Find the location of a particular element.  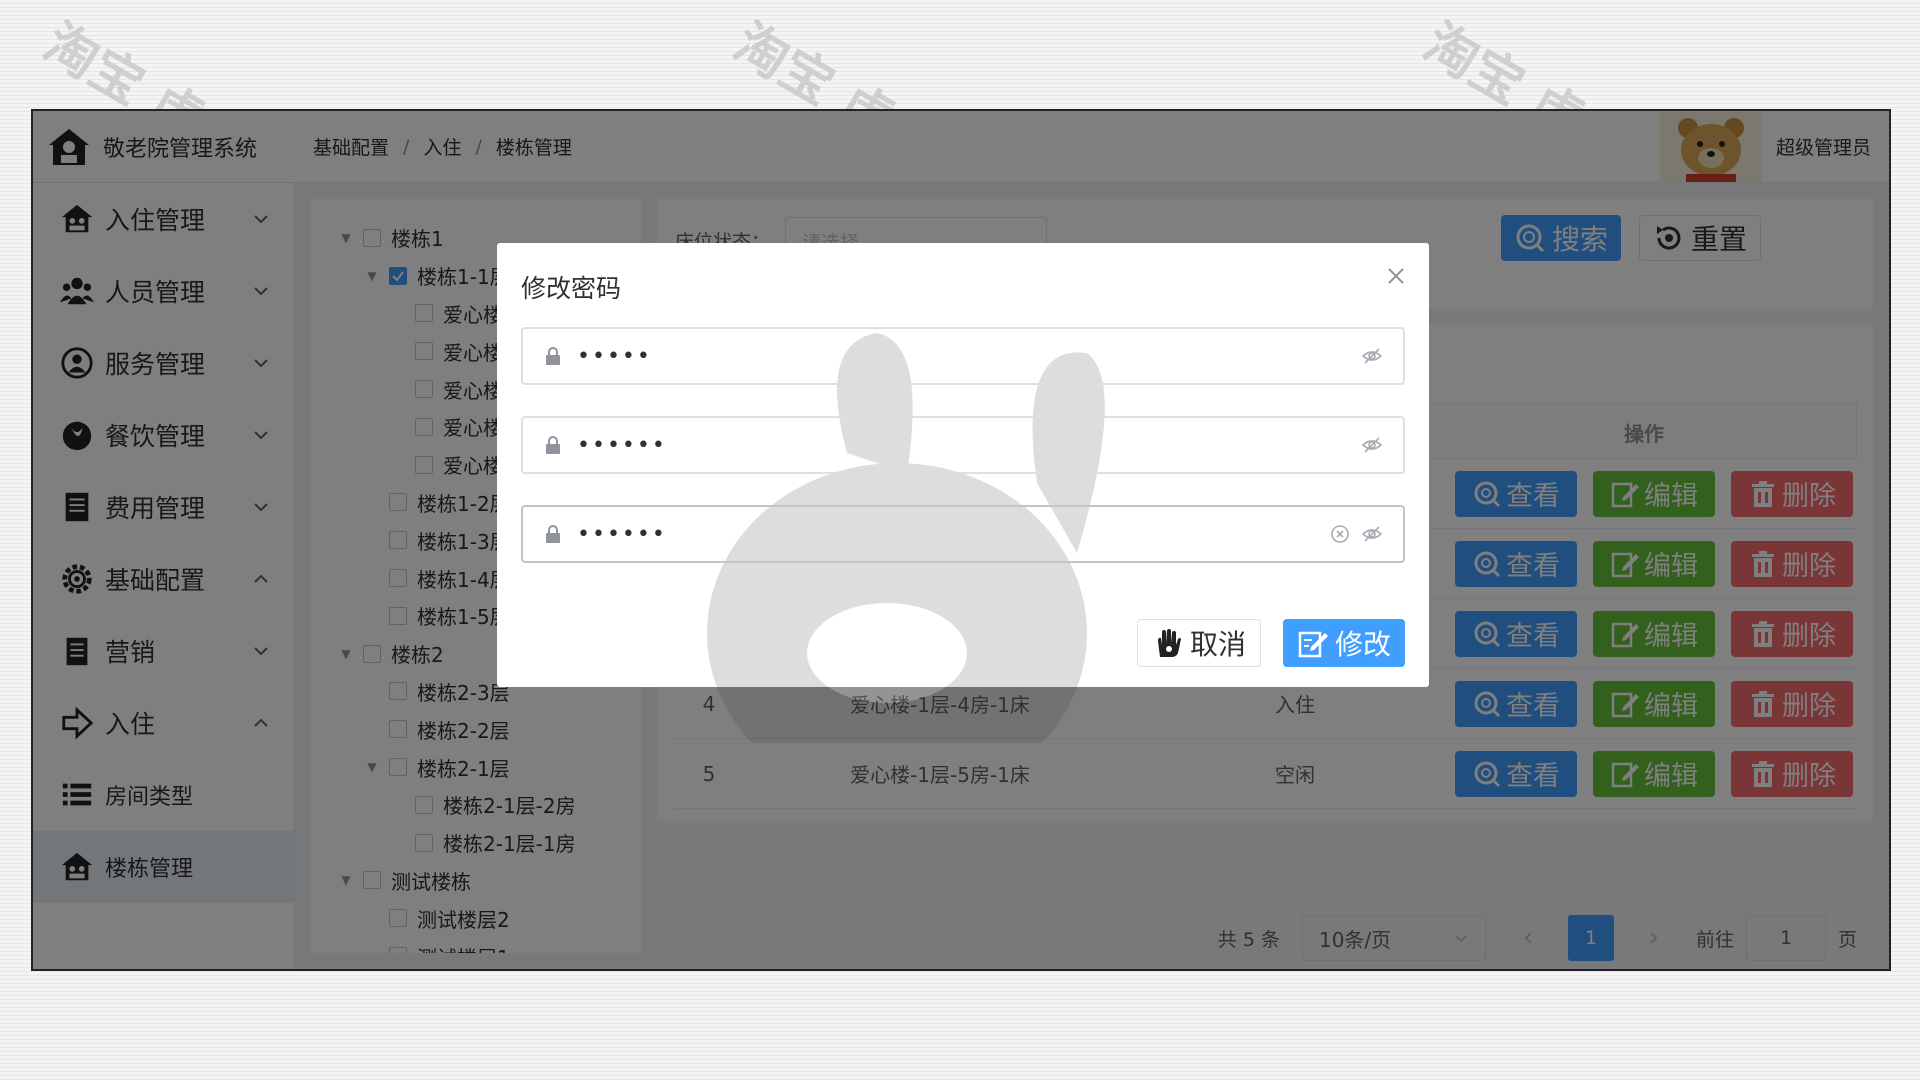

close-icon is located at coordinates (1396, 276).